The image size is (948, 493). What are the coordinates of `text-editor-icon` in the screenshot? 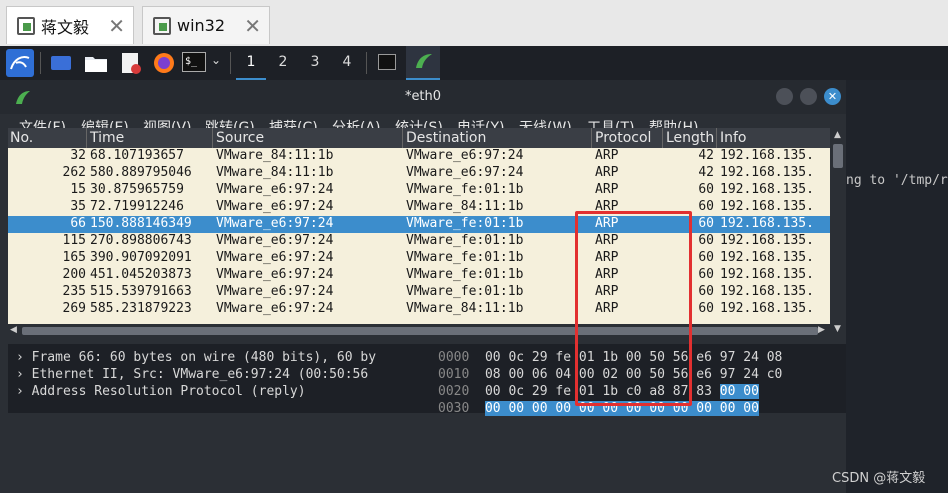 It's located at (131, 63).